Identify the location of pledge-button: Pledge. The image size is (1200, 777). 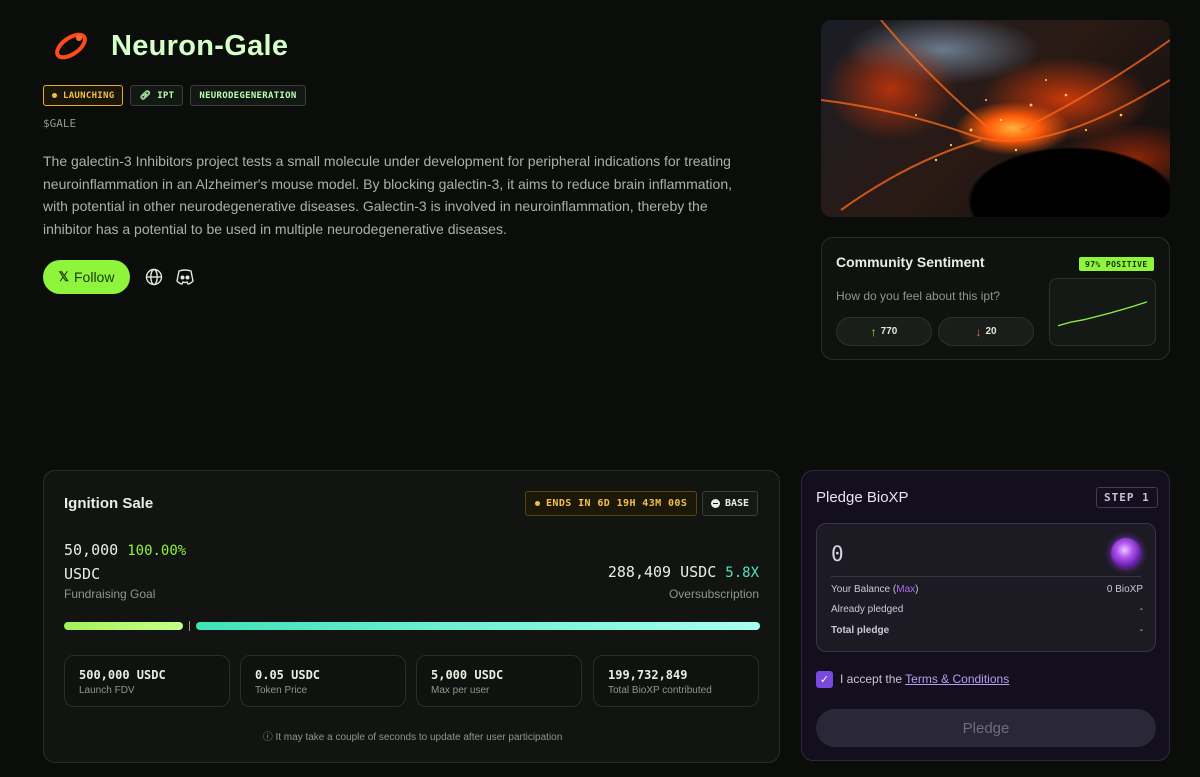
(986, 728).